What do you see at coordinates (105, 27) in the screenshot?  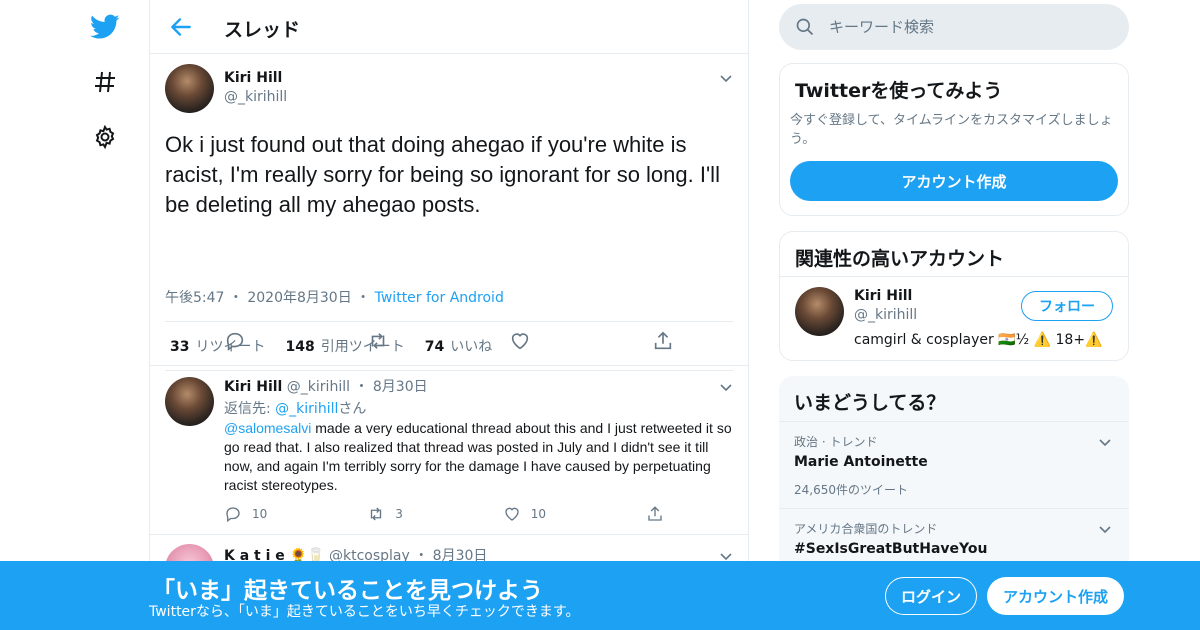 I see `twitter-logo-icon` at bounding box center [105, 27].